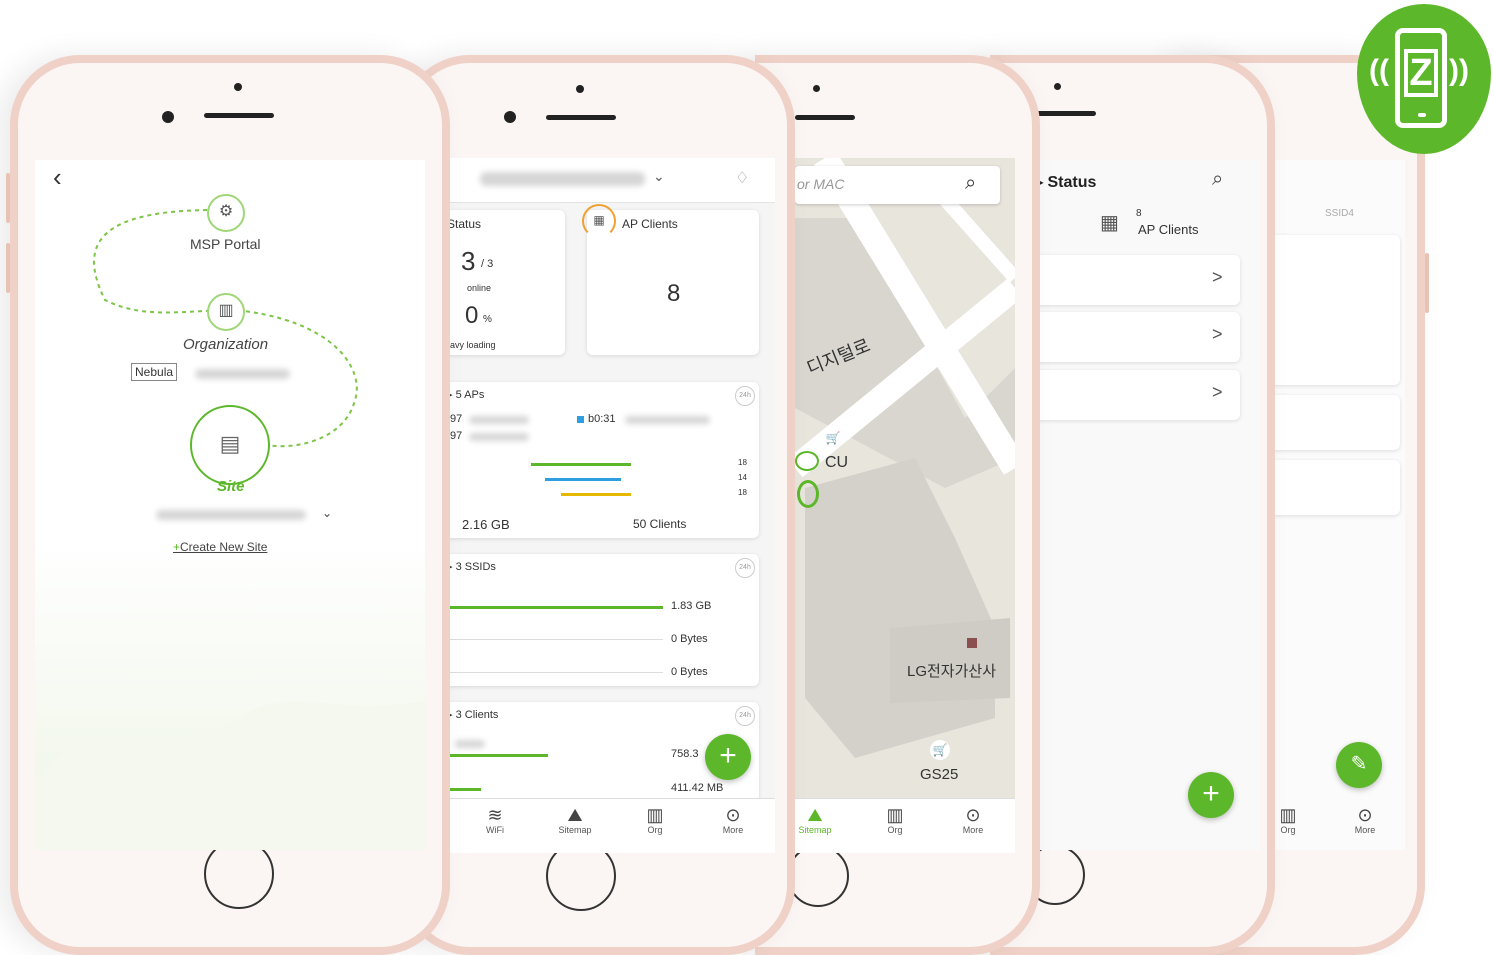 The height and width of the screenshot is (955, 1493). I want to click on online-label: online, so click(479, 288).